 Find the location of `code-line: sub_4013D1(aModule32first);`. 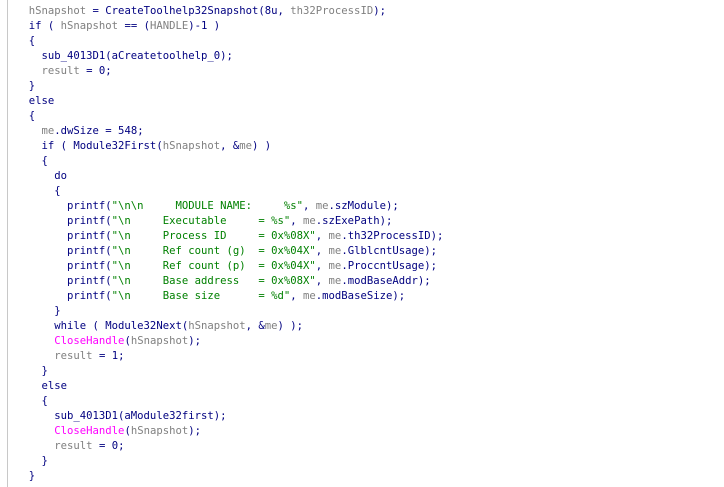

code-line: sub_4013D1(aModule32first); is located at coordinates (229, 416).